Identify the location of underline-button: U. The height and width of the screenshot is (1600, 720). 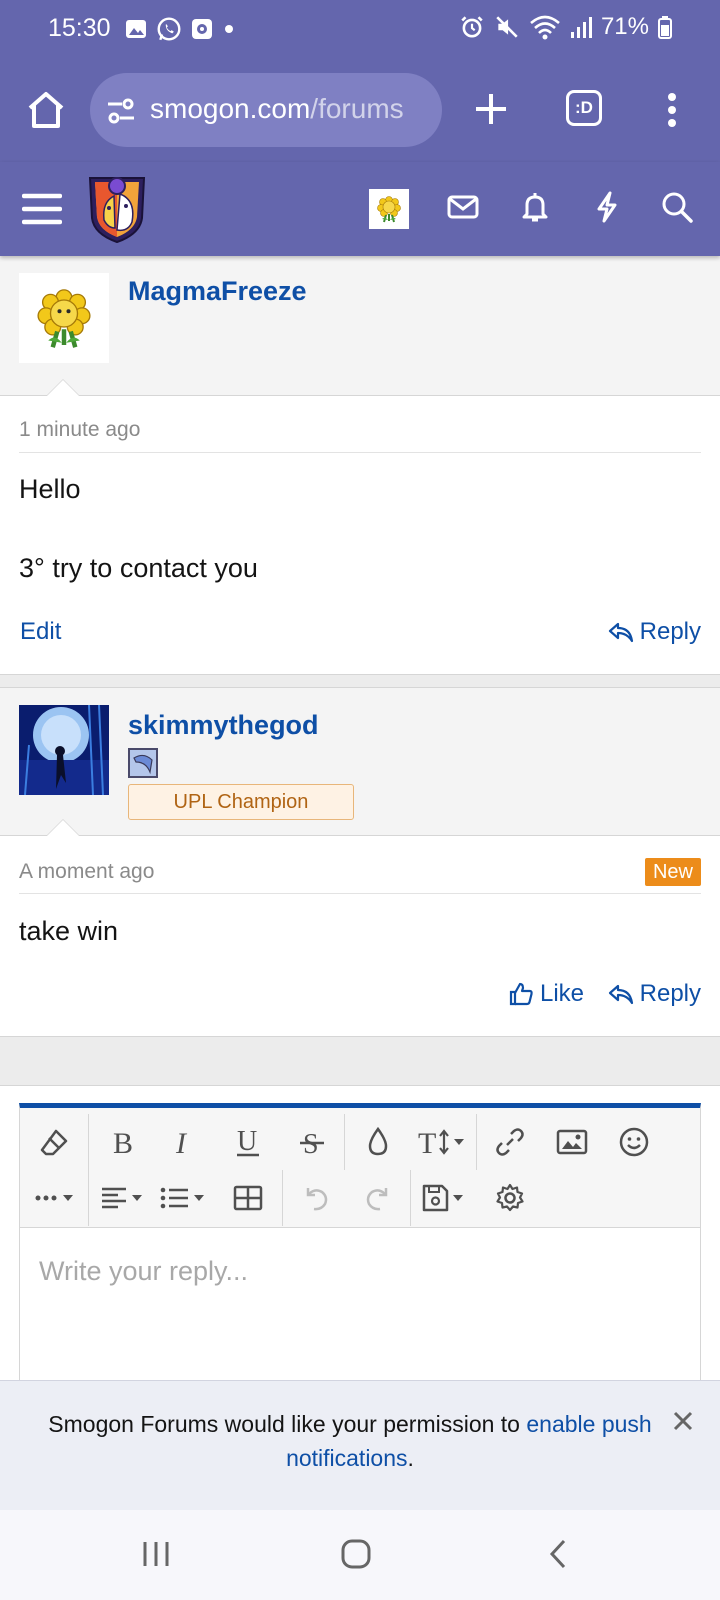
(248, 1142).